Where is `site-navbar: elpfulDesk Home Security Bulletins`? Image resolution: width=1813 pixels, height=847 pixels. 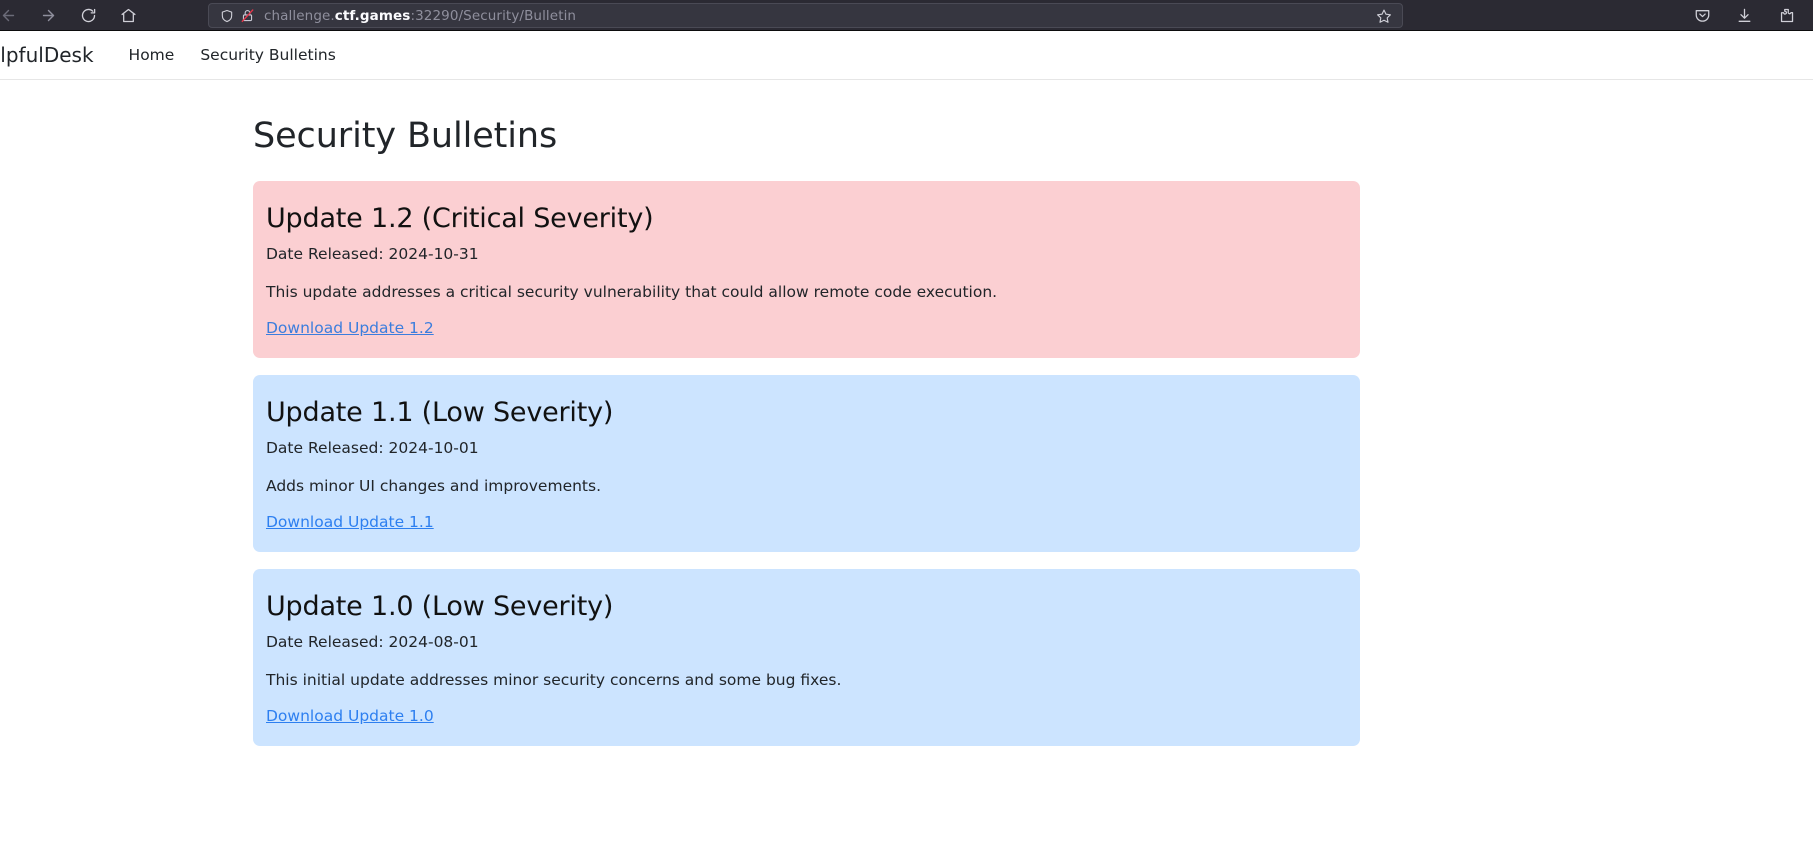 site-navbar: elpfulDesk Home Security Bulletins is located at coordinates (906, 55).